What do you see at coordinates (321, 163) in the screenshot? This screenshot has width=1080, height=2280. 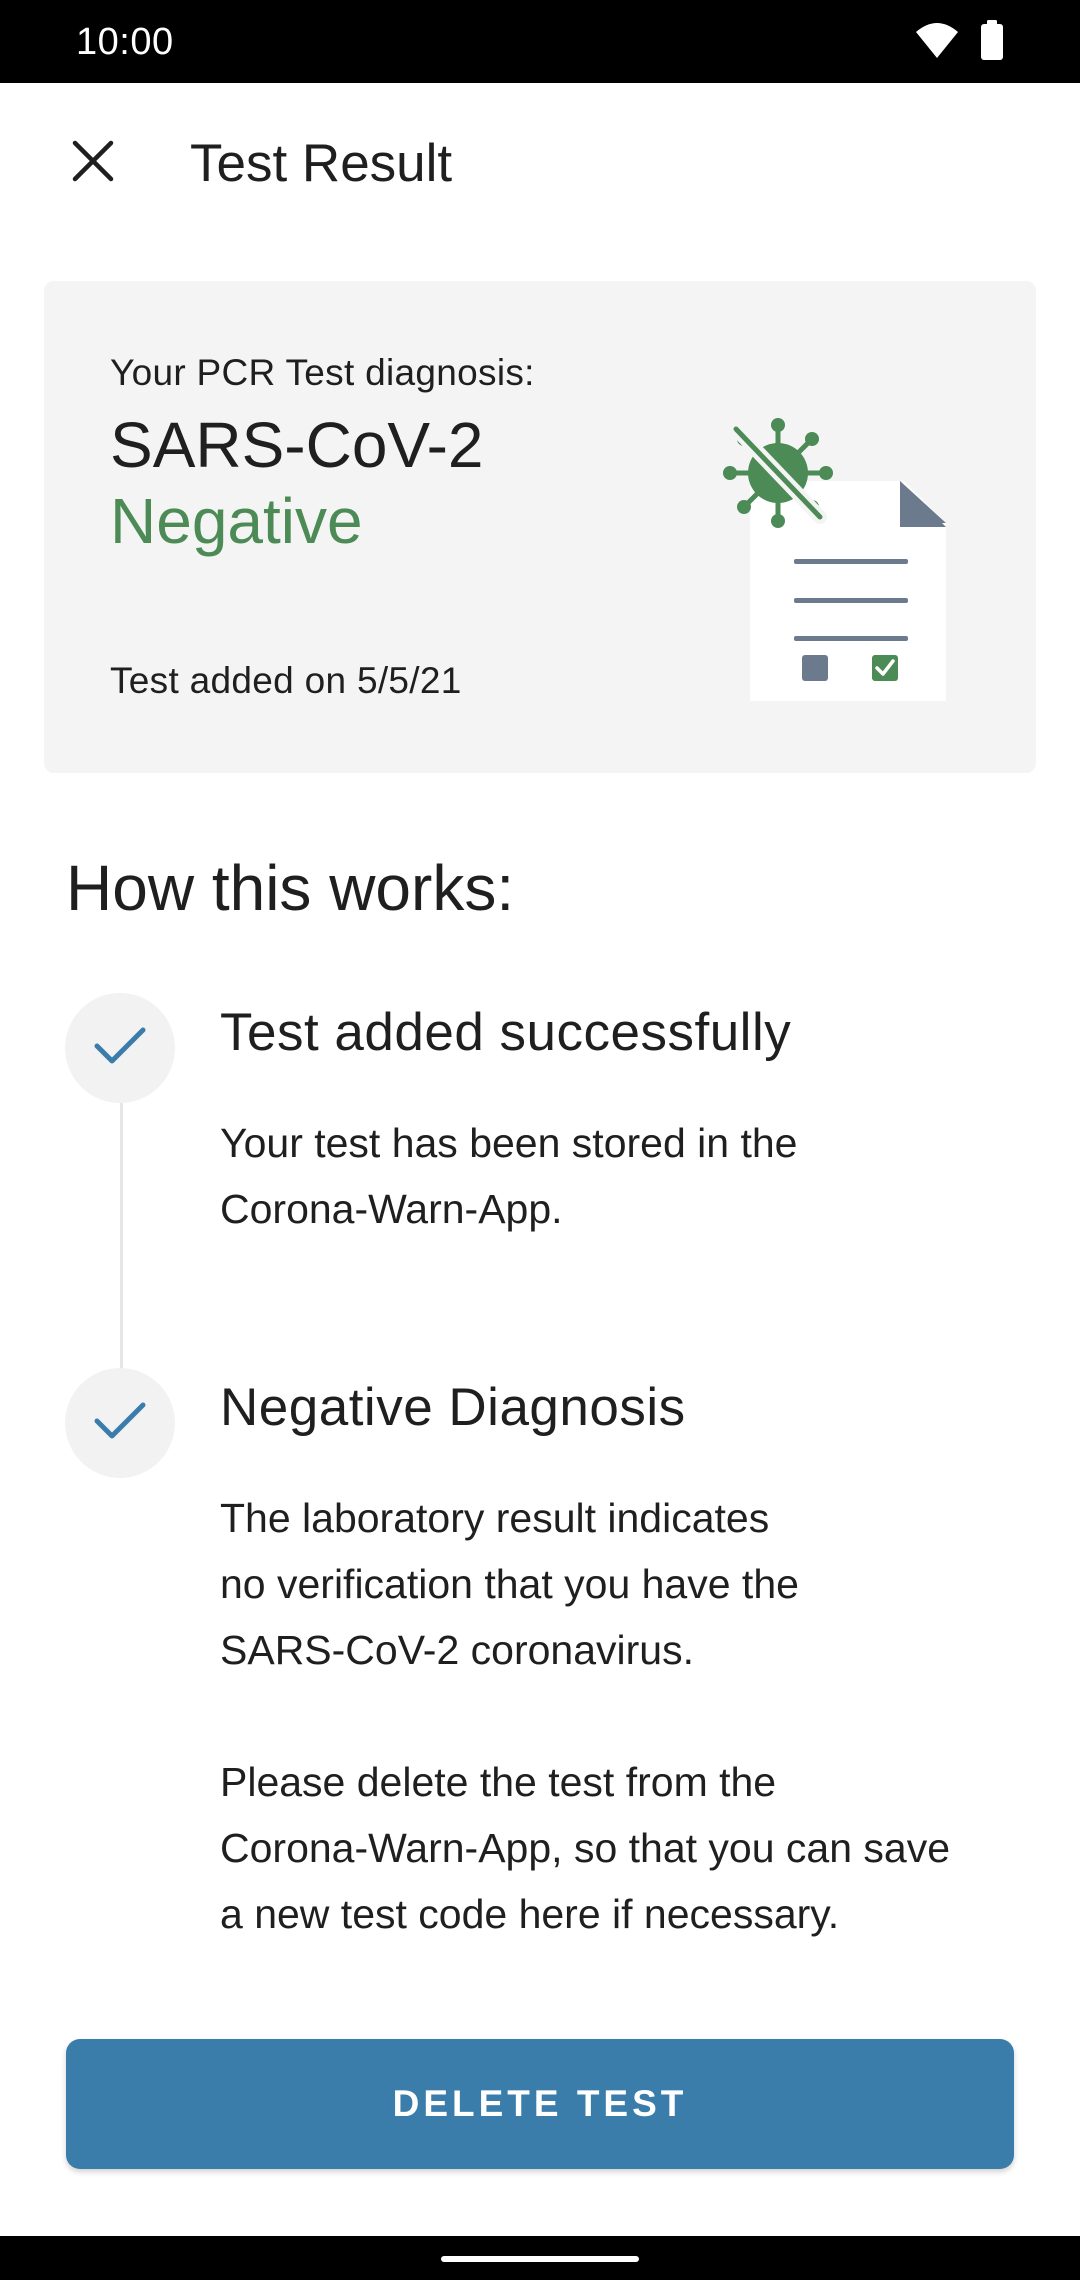 I see `page-title: Test Result` at bounding box center [321, 163].